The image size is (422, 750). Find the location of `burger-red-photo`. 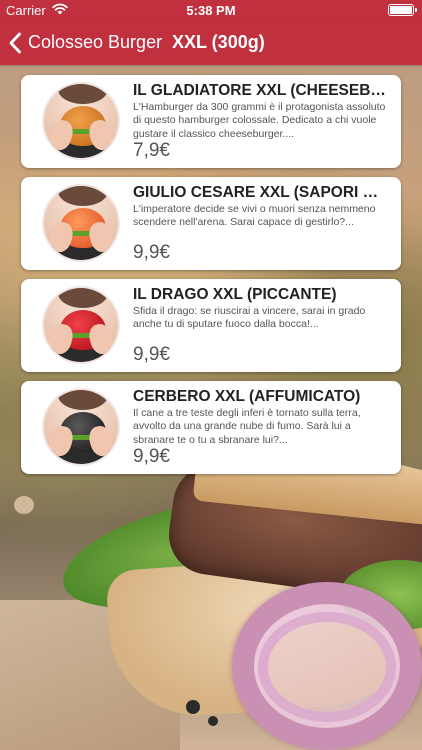

burger-red-photo is located at coordinates (81, 325).